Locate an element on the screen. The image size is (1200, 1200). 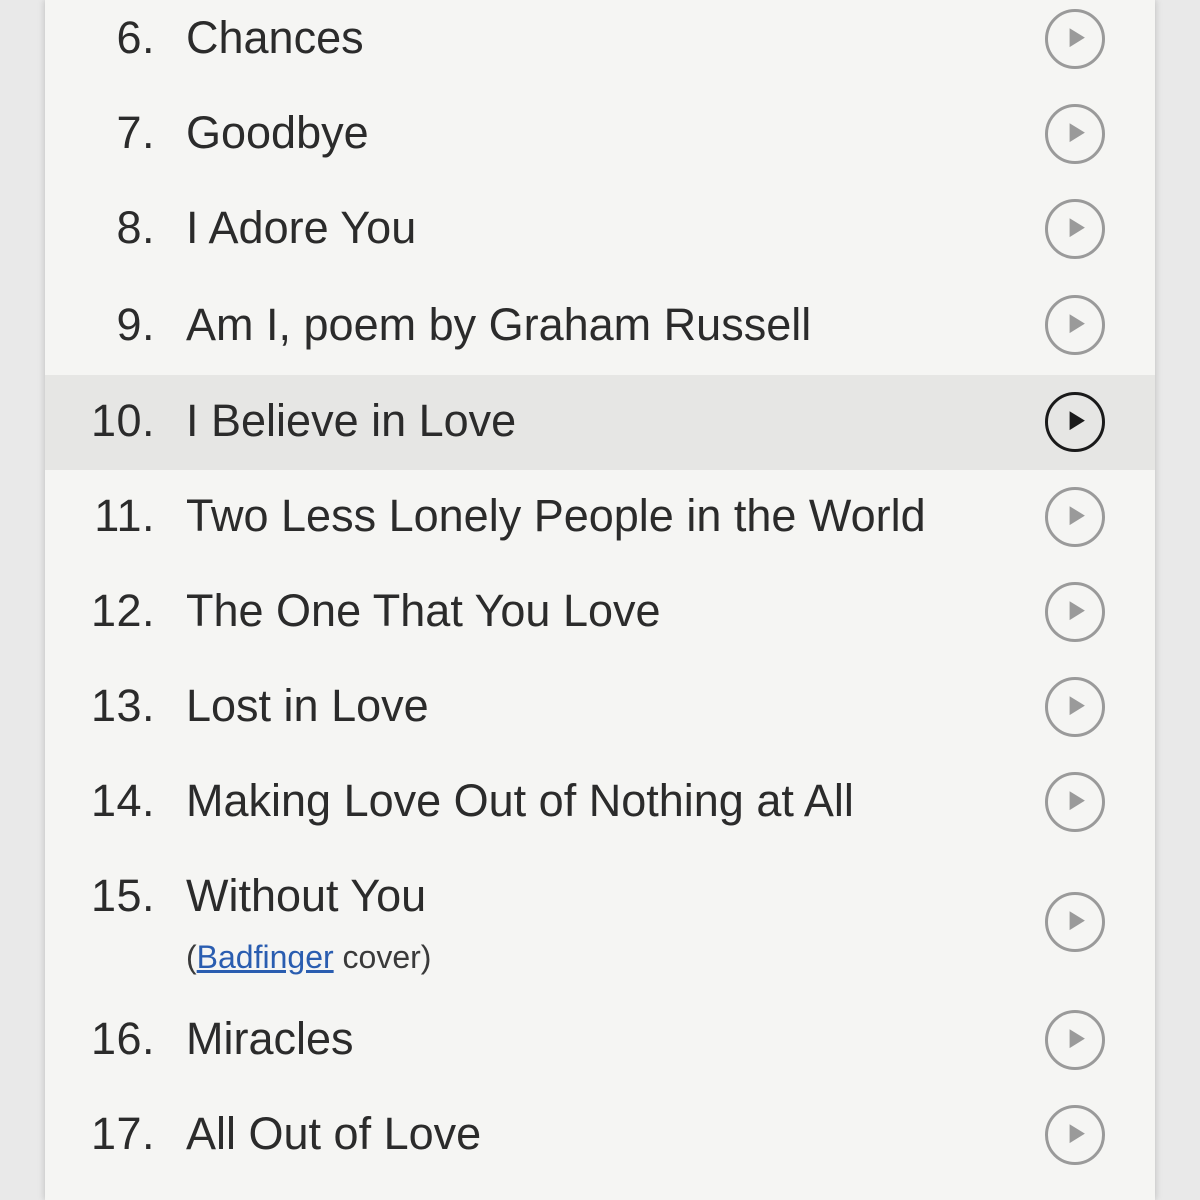
note-paren-open: ( is located at coordinates (191, 957).